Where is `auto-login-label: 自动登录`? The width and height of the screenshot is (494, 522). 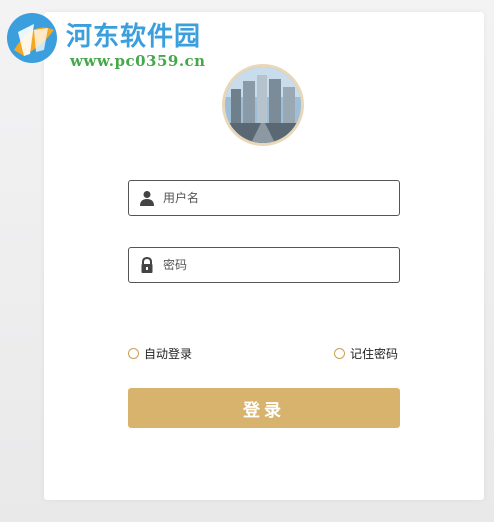
auto-login-label: 自动登录 is located at coordinates (168, 353).